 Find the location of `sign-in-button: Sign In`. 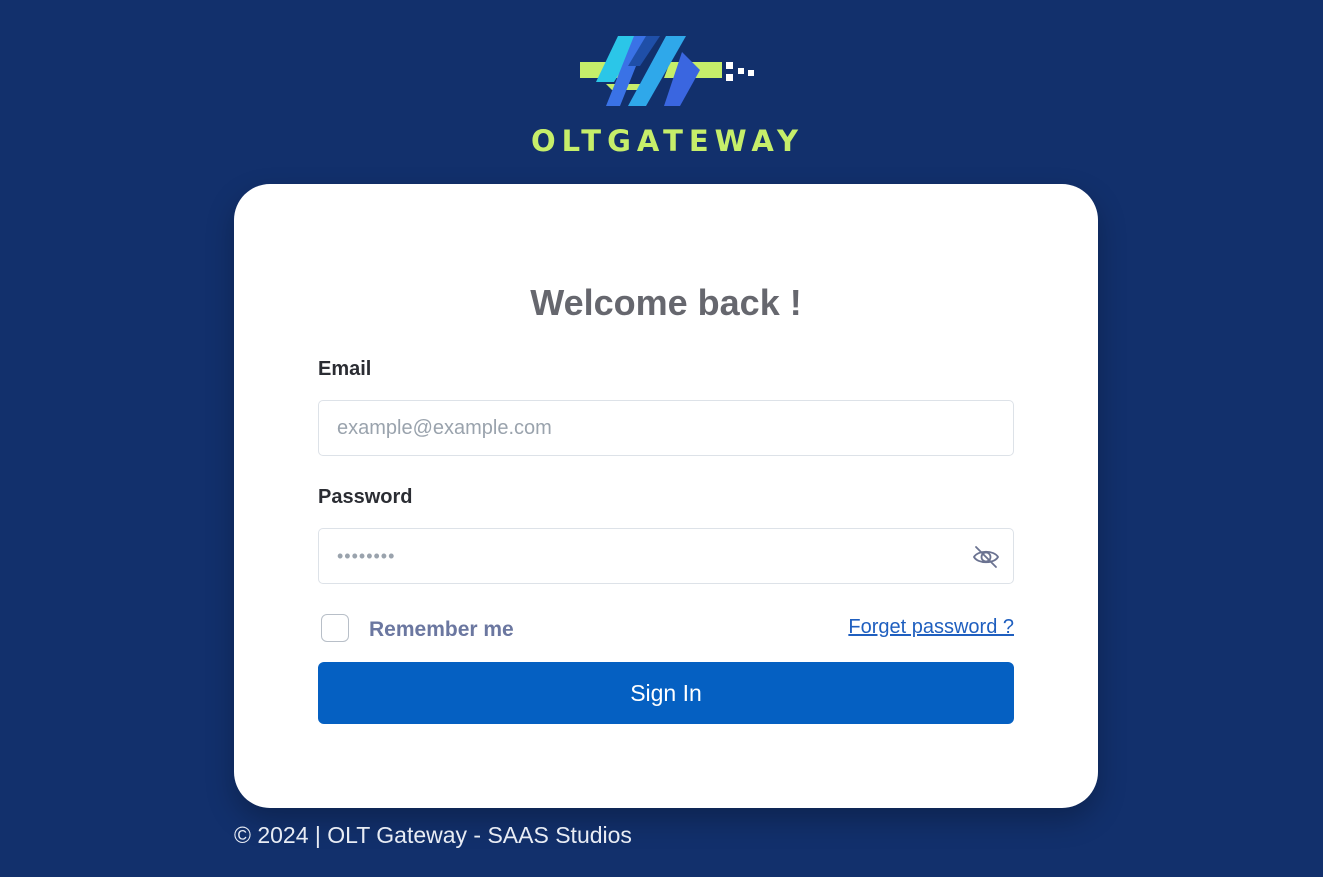

sign-in-button: Sign In is located at coordinates (666, 693).